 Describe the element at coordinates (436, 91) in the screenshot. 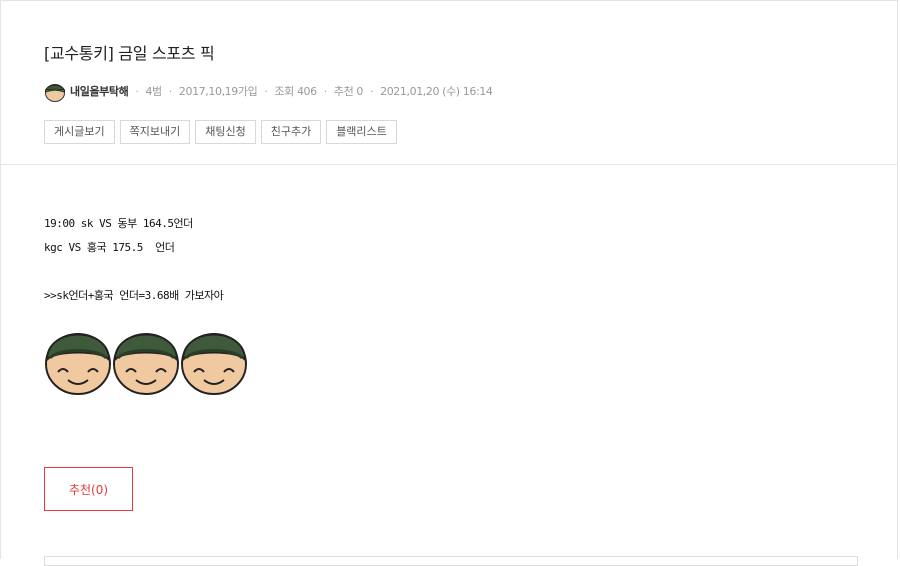

I see `post-date: 2021,01,20 (수) 16:14` at that location.